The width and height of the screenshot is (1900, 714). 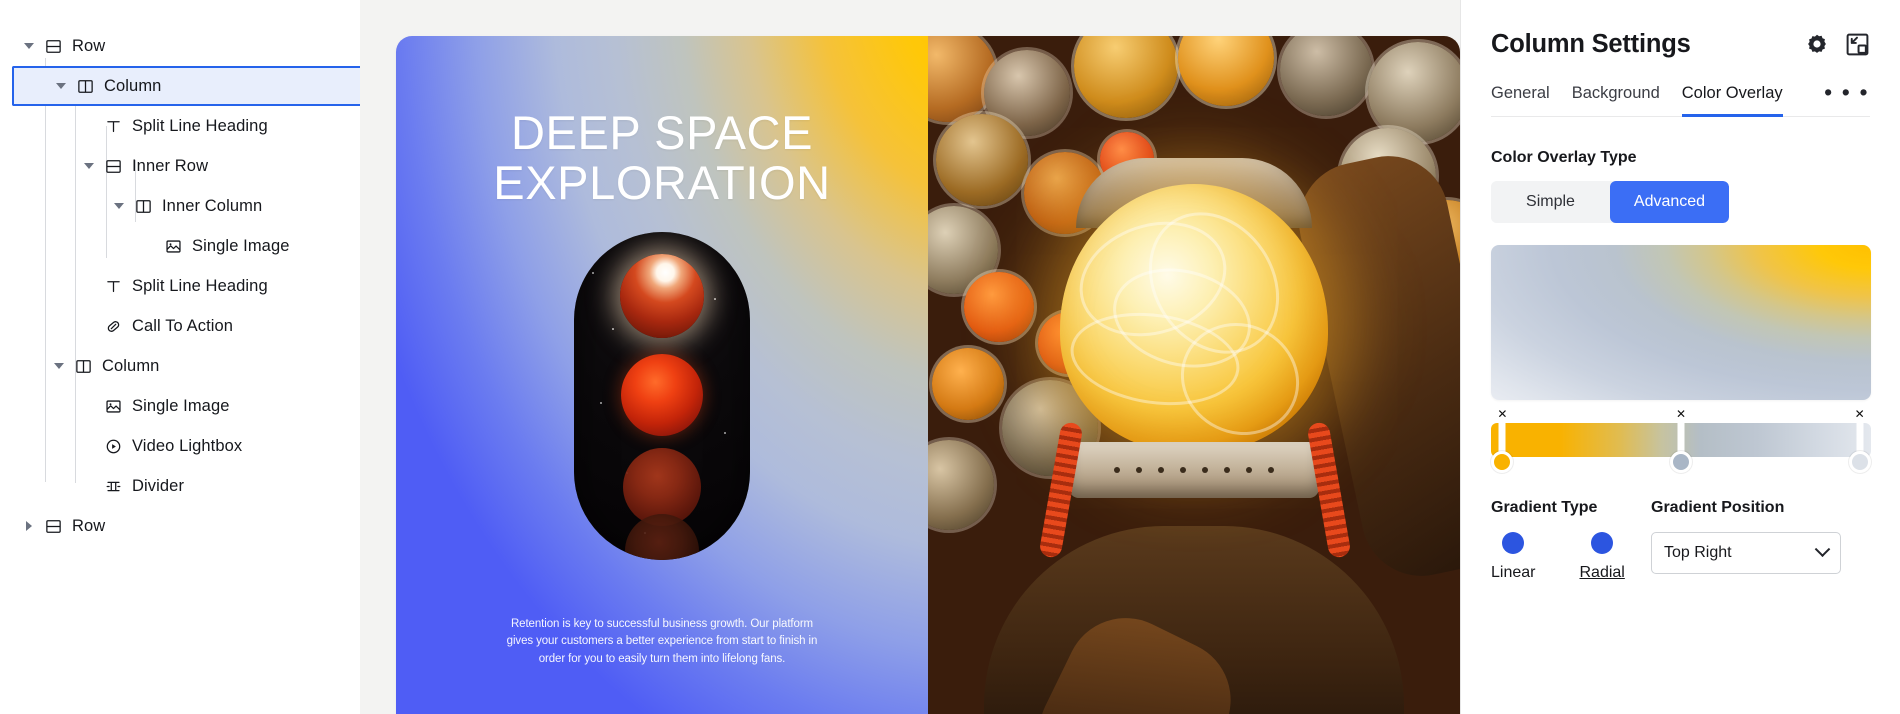 What do you see at coordinates (187, 445) in the screenshot?
I see `layer-item-label: Video Lightbox` at bounding box center [187, 445].